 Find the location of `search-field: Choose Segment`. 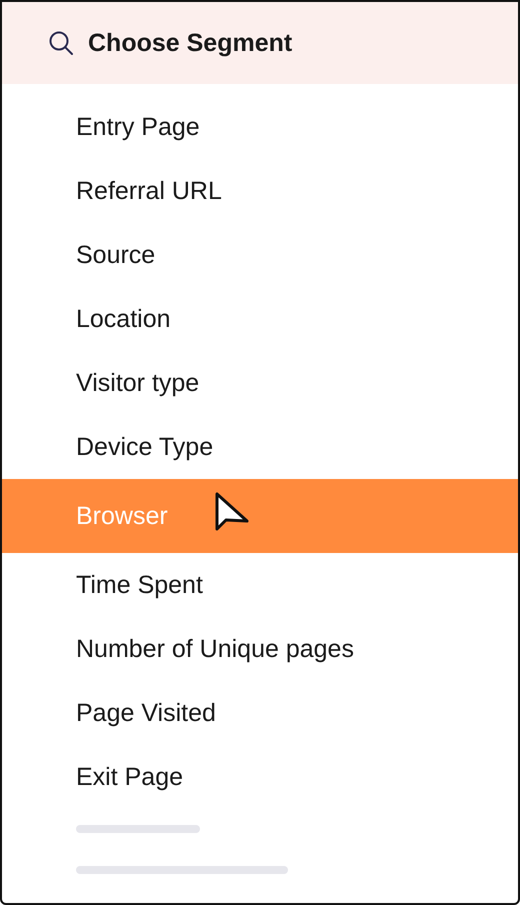

search-field: Choose Segment is located at coordinates (238, 43).